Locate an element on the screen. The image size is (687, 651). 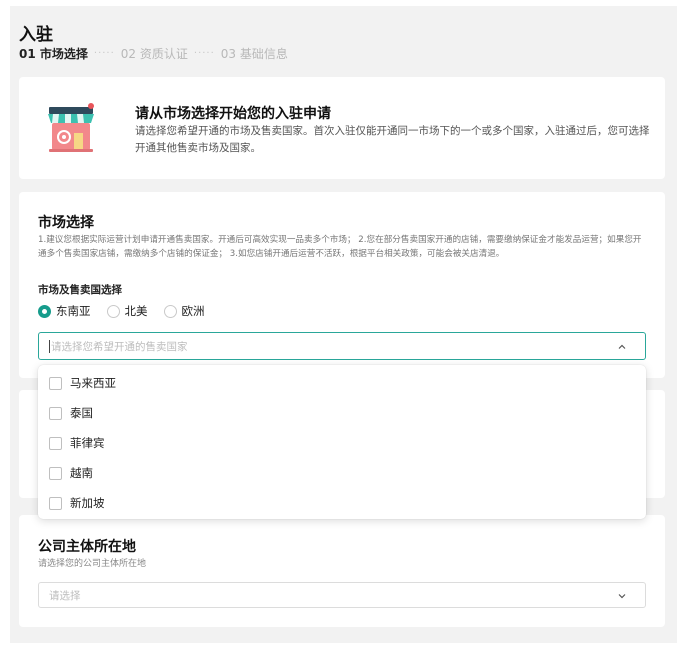
country-option-label: 越南 is located at coordinates (81, 473).